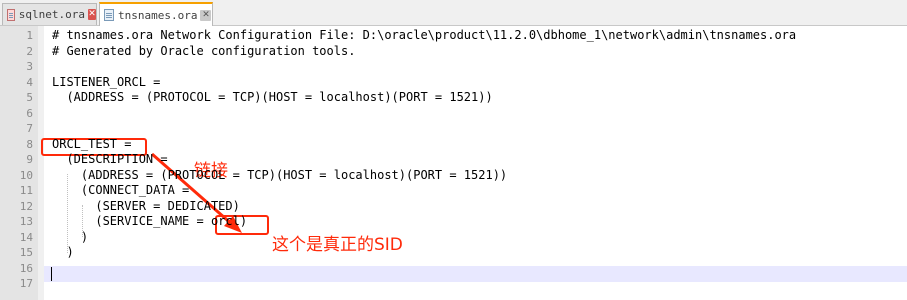  I want to click on line-number: 13, so click(26, 221).